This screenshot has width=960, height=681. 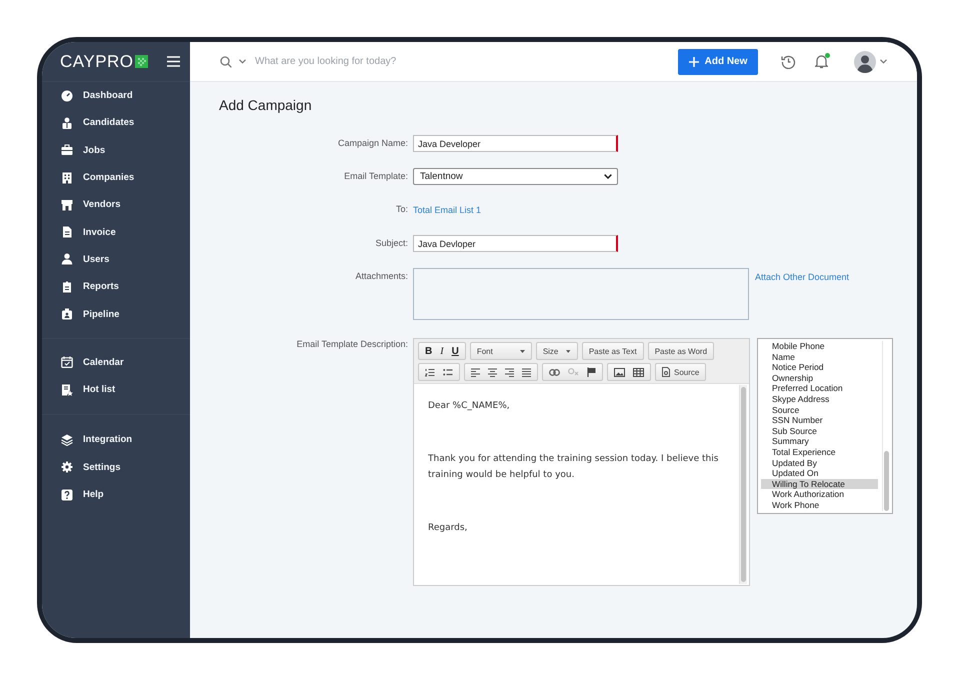 I want to click on sidebar-item: Vendors, so click(x=116, y=204).